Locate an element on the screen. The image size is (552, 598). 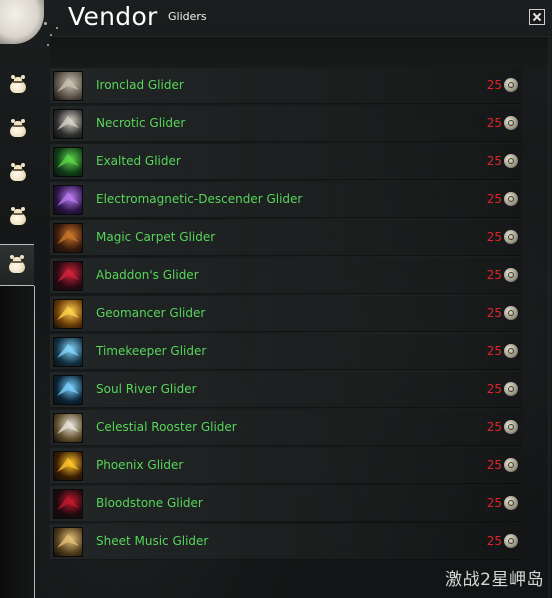
vendor-item-row: Ironclad Glider 25 is located at coordinates (286, 86).